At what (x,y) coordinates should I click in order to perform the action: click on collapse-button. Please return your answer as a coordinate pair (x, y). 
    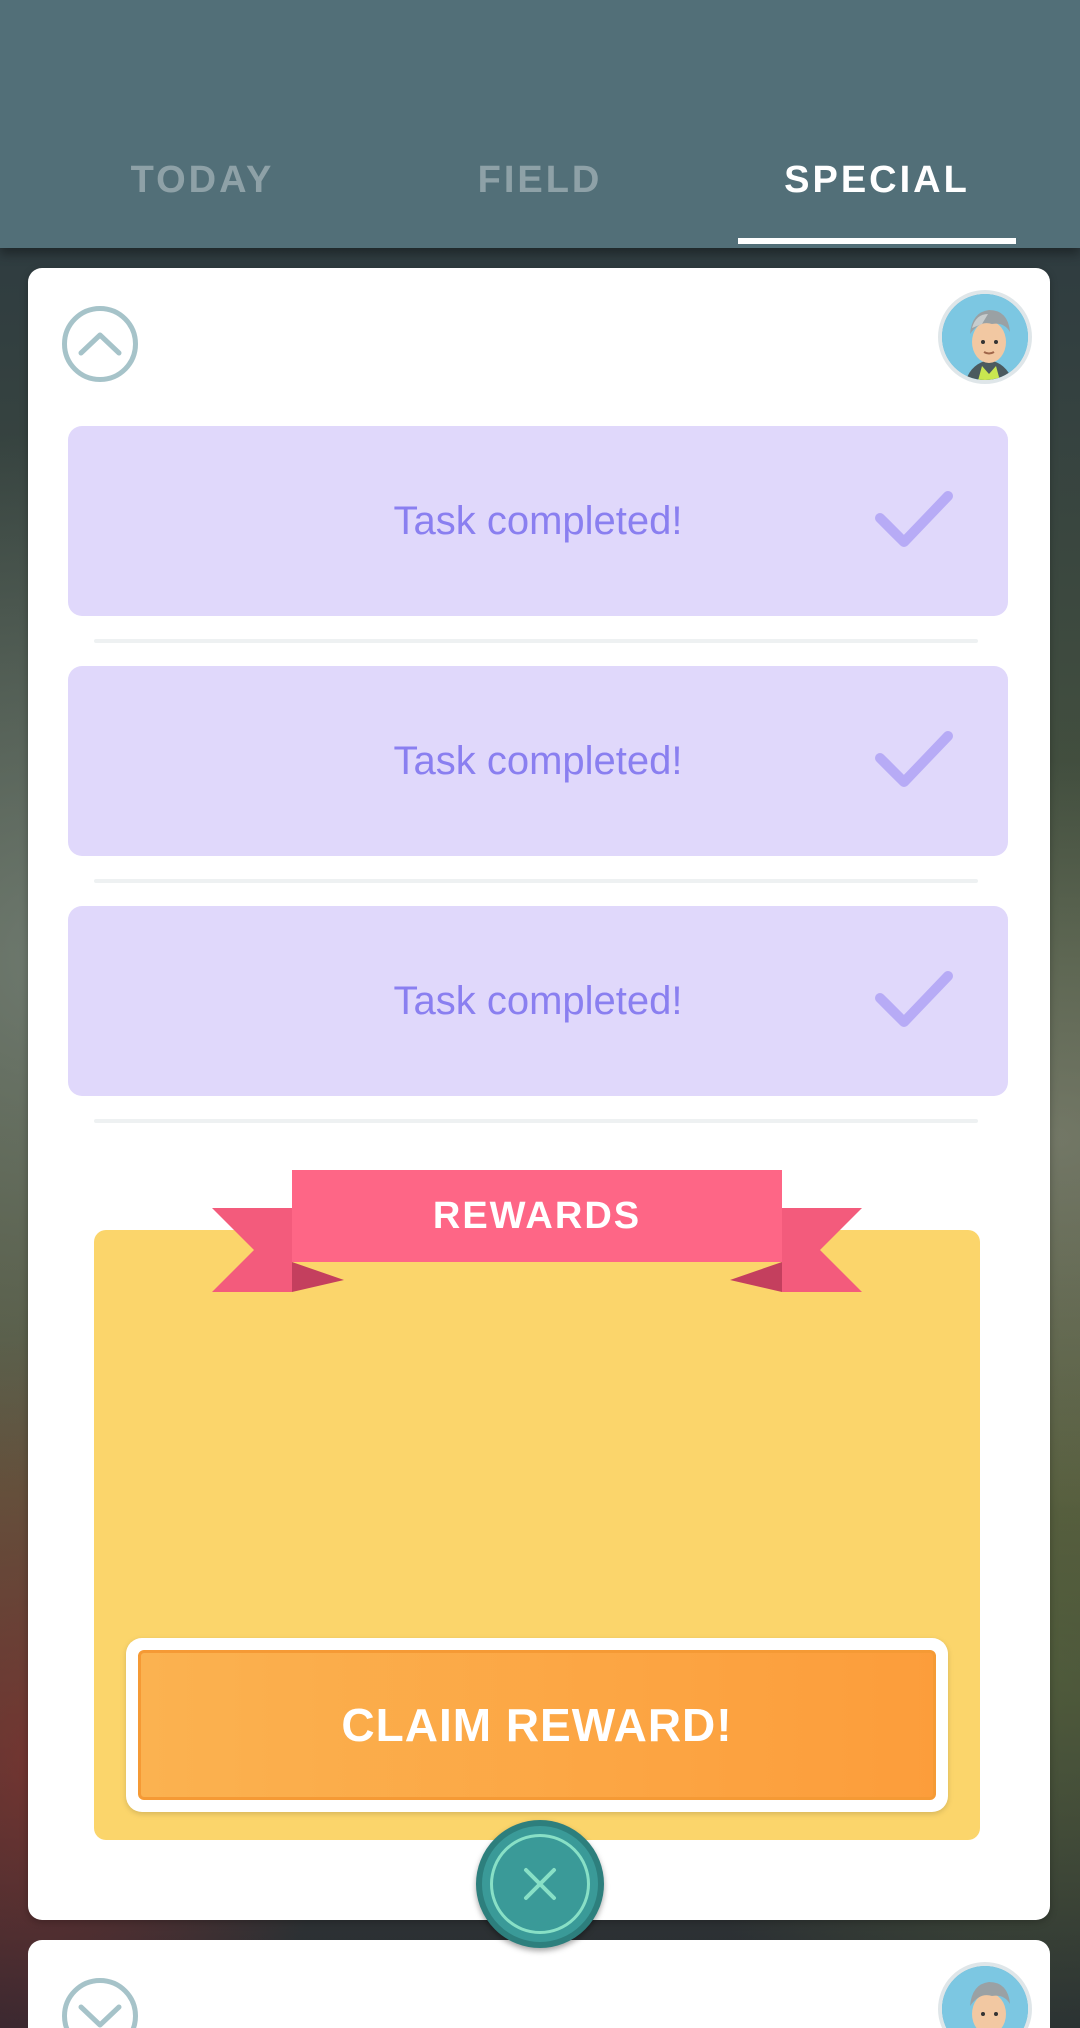
    Looking at the image, I should click on (100, 344).